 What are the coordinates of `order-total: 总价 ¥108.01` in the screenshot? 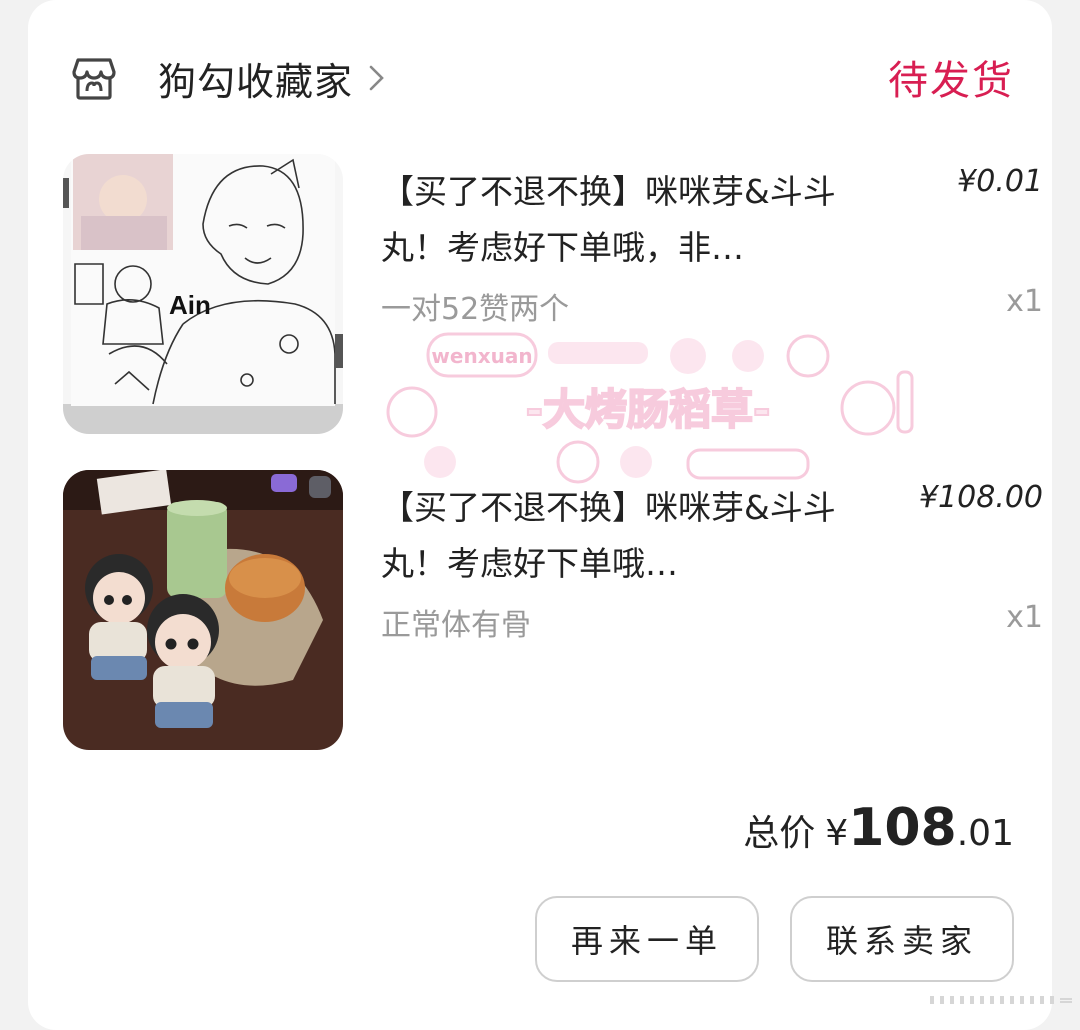 It's located at (878, 828).